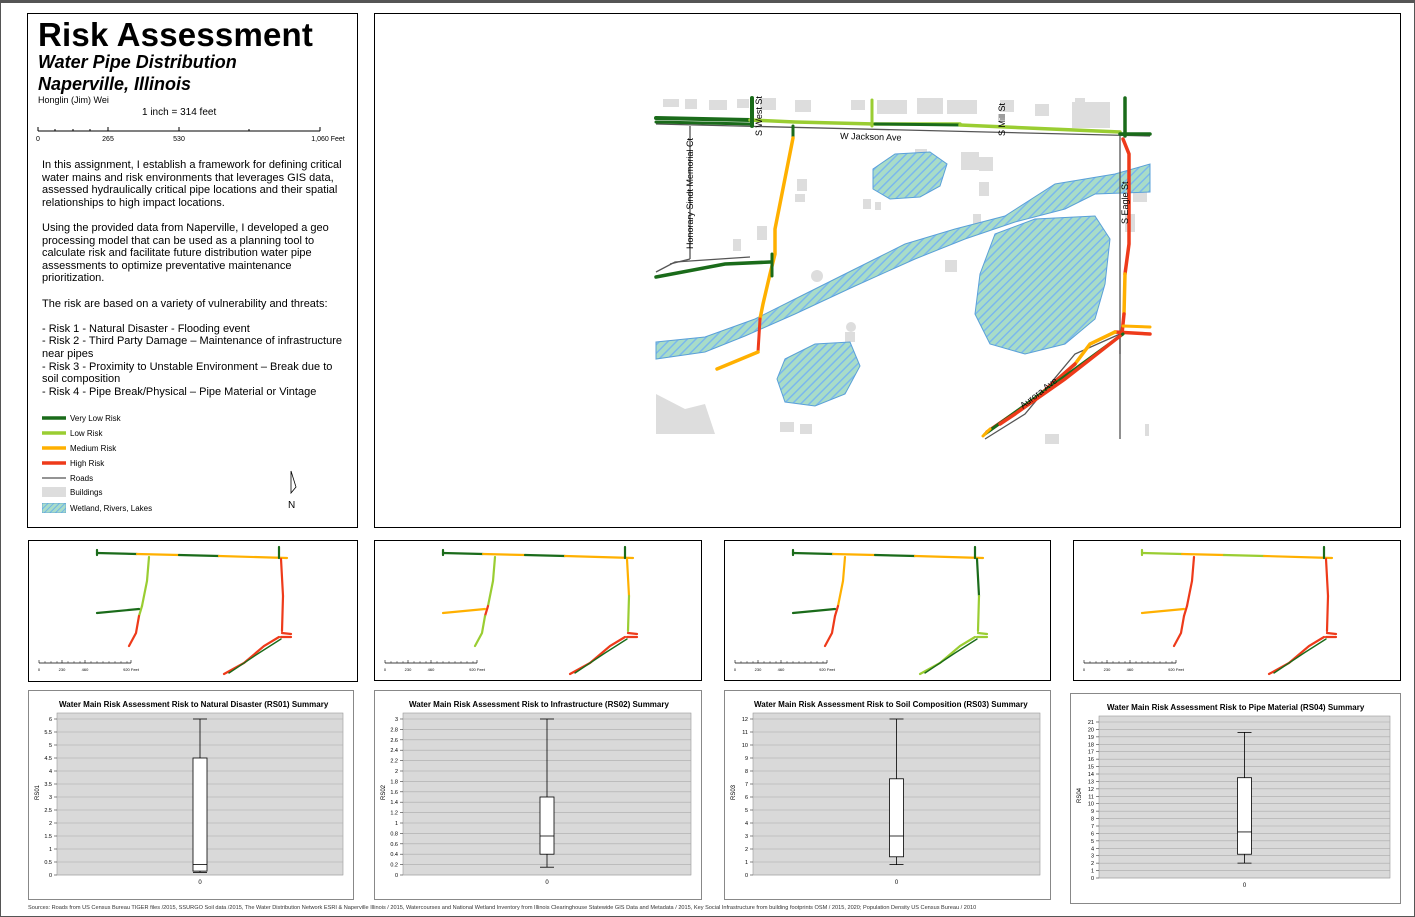  Describe the element at coordinates (759, 116) in the screenshot. I see `west-st-label: S West St` at that location.